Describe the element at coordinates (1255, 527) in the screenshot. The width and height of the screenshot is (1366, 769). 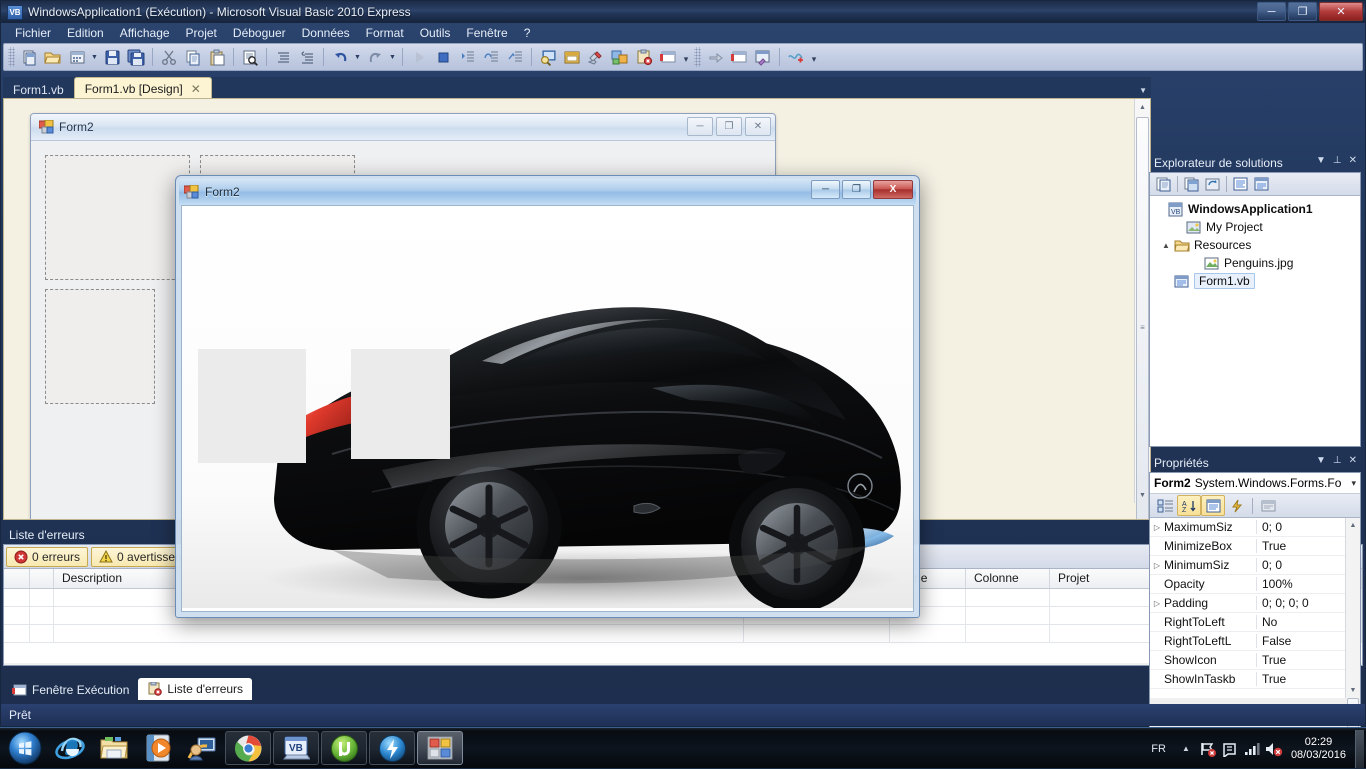
I see `property-row-maximumsize: ▷ MaximumSiz 0; 0` at that location.